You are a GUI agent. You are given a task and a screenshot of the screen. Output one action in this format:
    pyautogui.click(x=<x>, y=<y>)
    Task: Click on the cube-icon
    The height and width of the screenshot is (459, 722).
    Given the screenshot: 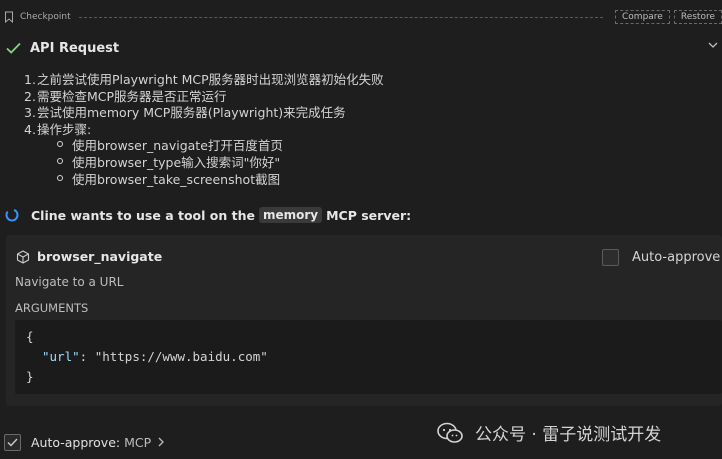 What is the action you would take?
    pyautogui.click(x=23, y=256)
    